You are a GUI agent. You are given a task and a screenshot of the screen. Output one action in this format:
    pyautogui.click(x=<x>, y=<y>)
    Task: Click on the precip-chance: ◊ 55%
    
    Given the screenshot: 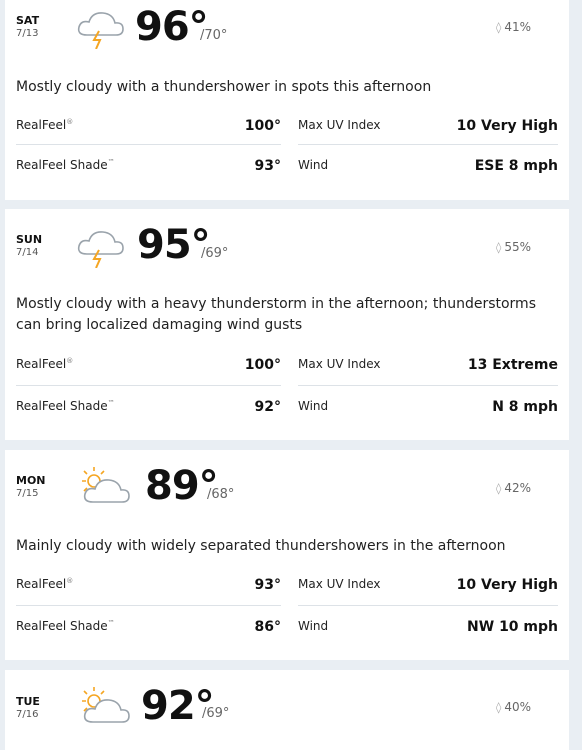 What is the action you would take?
    pyautogui.click(x=513, y=247)
    